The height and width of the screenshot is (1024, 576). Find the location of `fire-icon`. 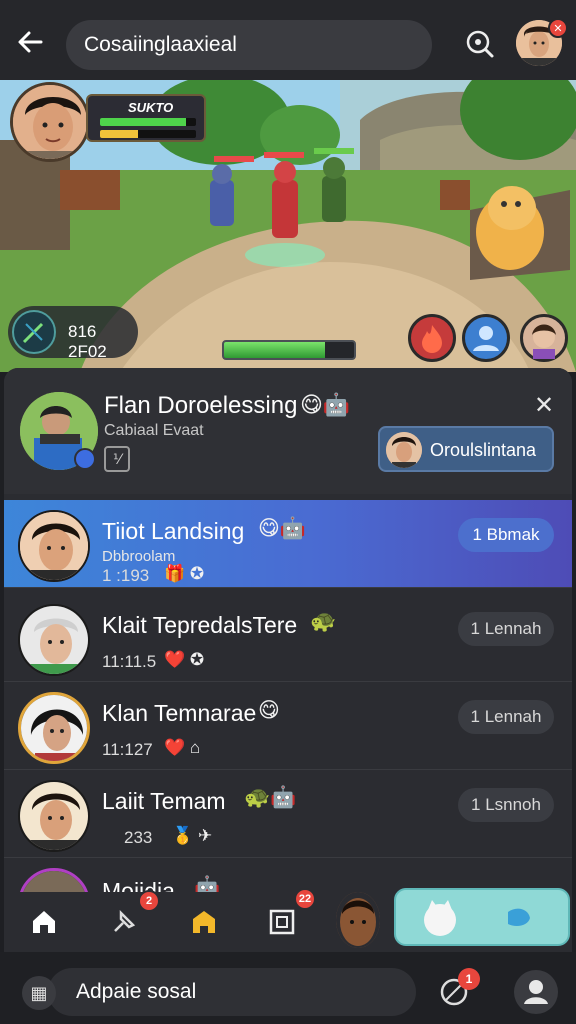

fire-icon is located at coordinates (432, 339).